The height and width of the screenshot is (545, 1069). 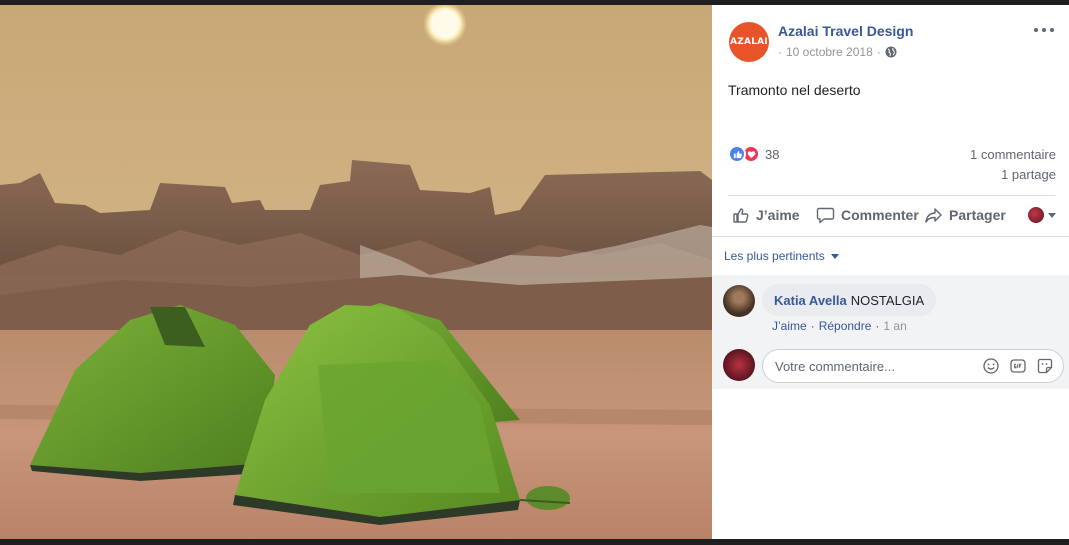 What do you see at coordinates (845, 31) in the screenshot?
I see `page-name-link: Azalai Travel Design` at bounding box center [845, 31].